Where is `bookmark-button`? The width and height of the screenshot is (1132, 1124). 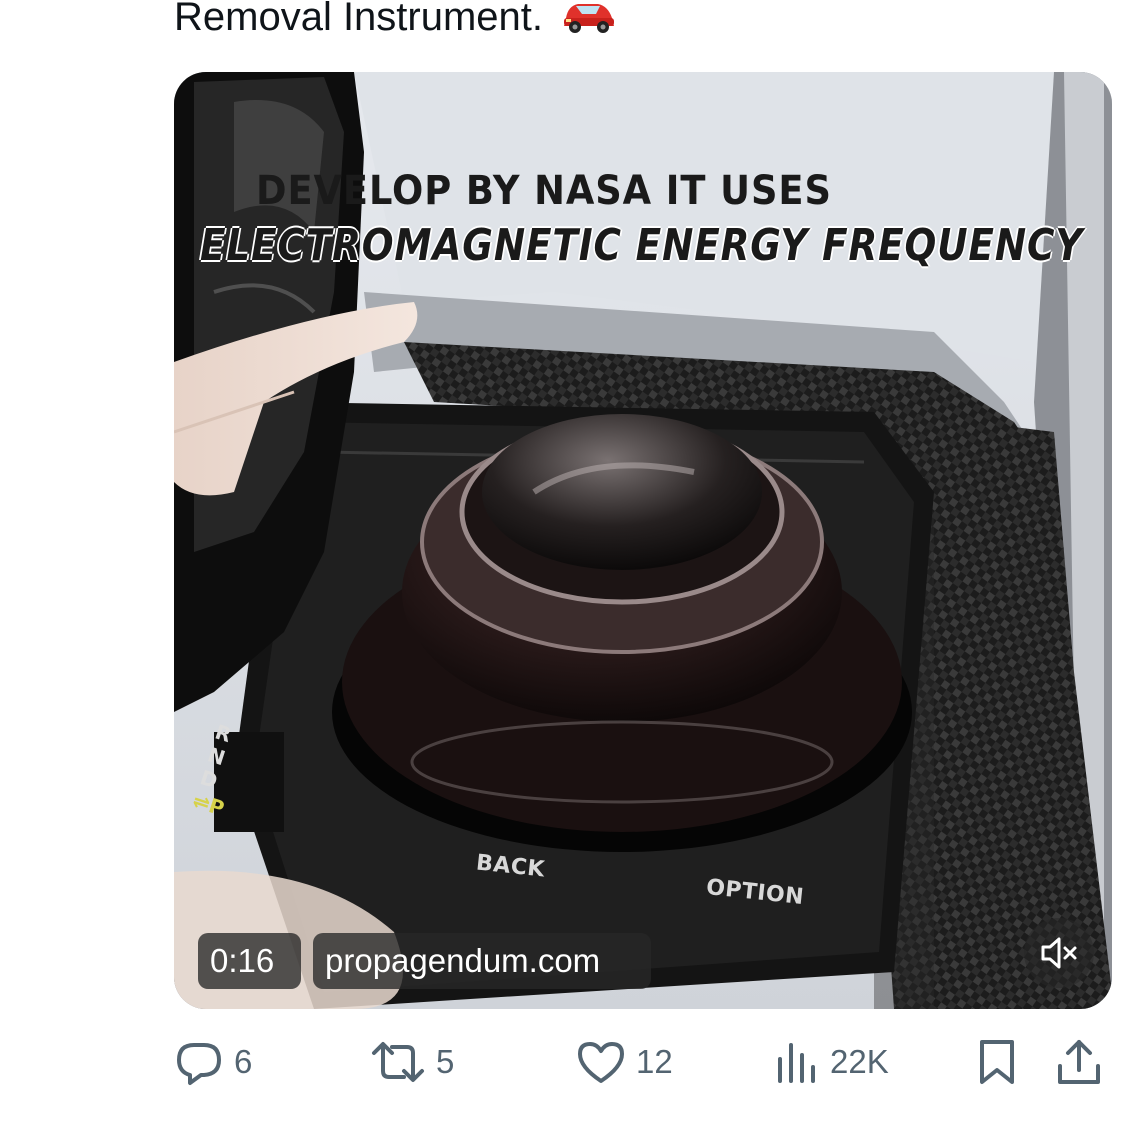 bookmark-button is located at coordinates (997, 1062).